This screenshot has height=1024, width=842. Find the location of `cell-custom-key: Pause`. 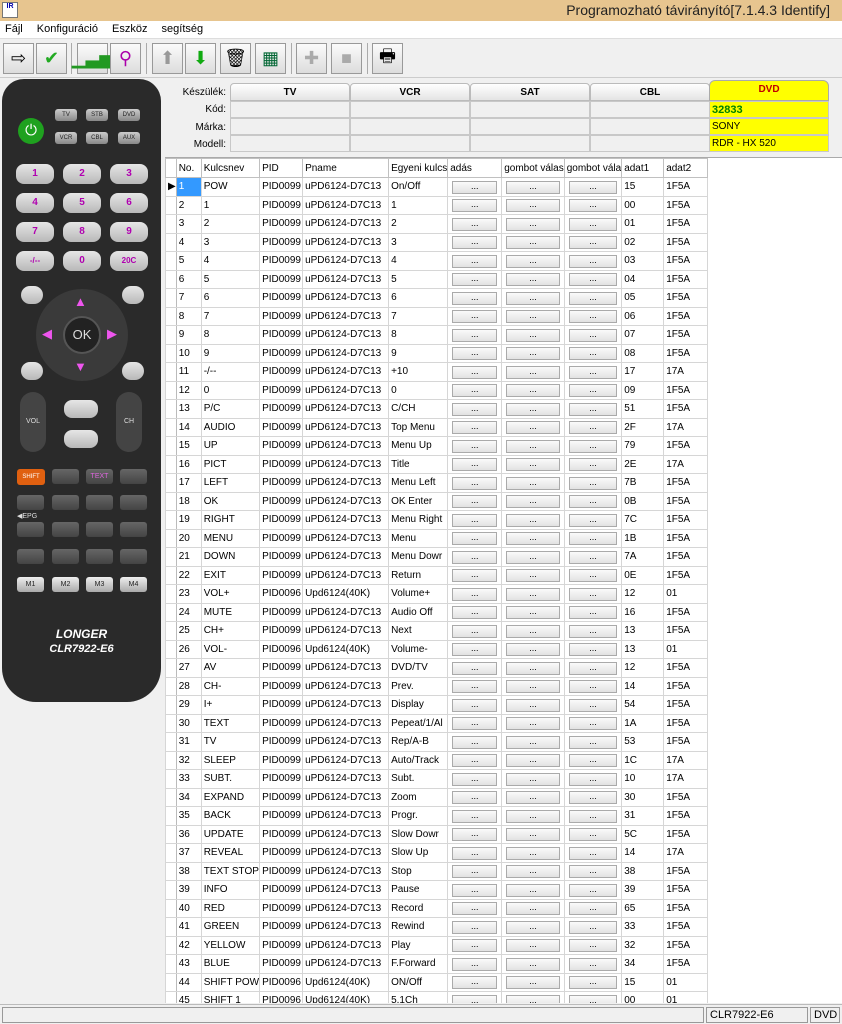

cell-custom-key: Pause is located at coordinates (418, 890).